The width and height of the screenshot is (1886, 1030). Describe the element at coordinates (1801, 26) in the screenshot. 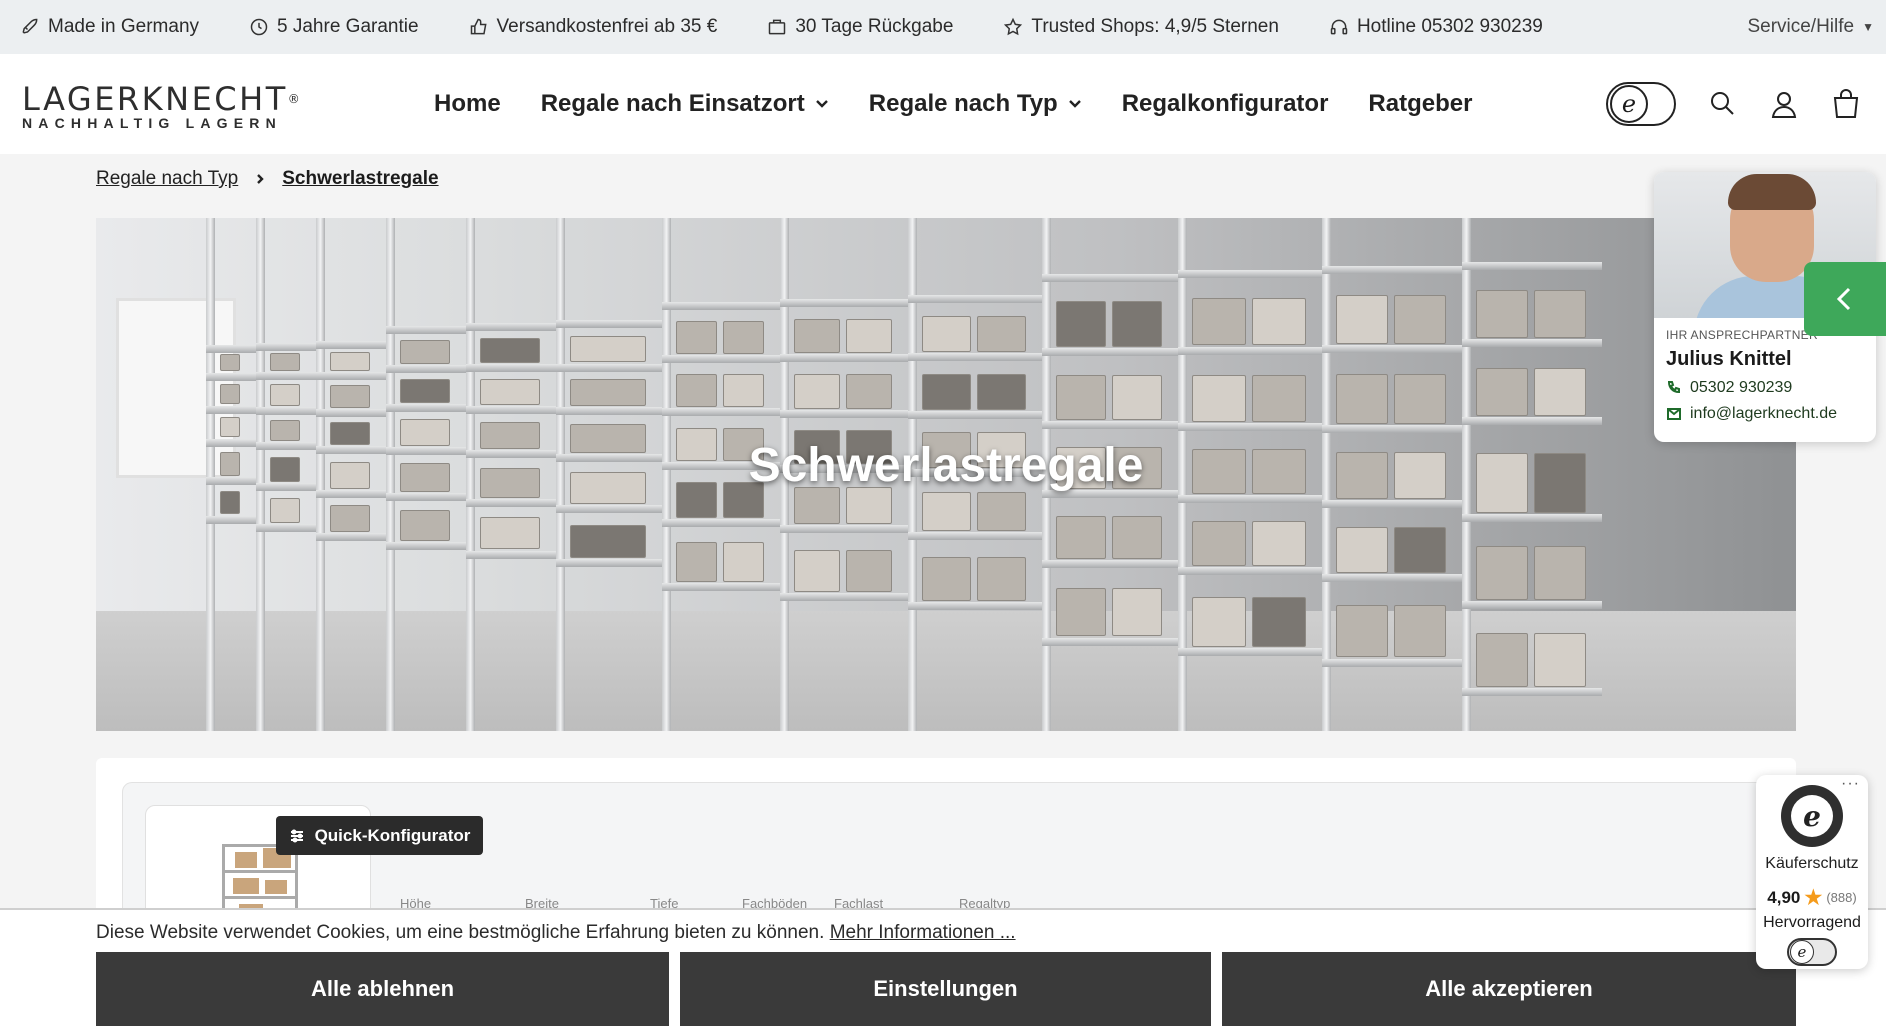

I see `service-label: Service/Hilfe` at that location.